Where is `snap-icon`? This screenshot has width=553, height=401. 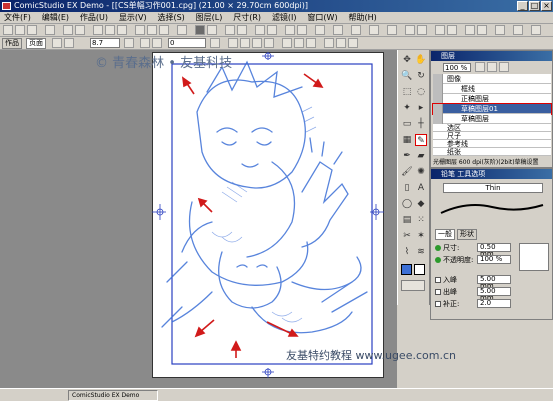 snap-icon is located at coordinates (233, 43).